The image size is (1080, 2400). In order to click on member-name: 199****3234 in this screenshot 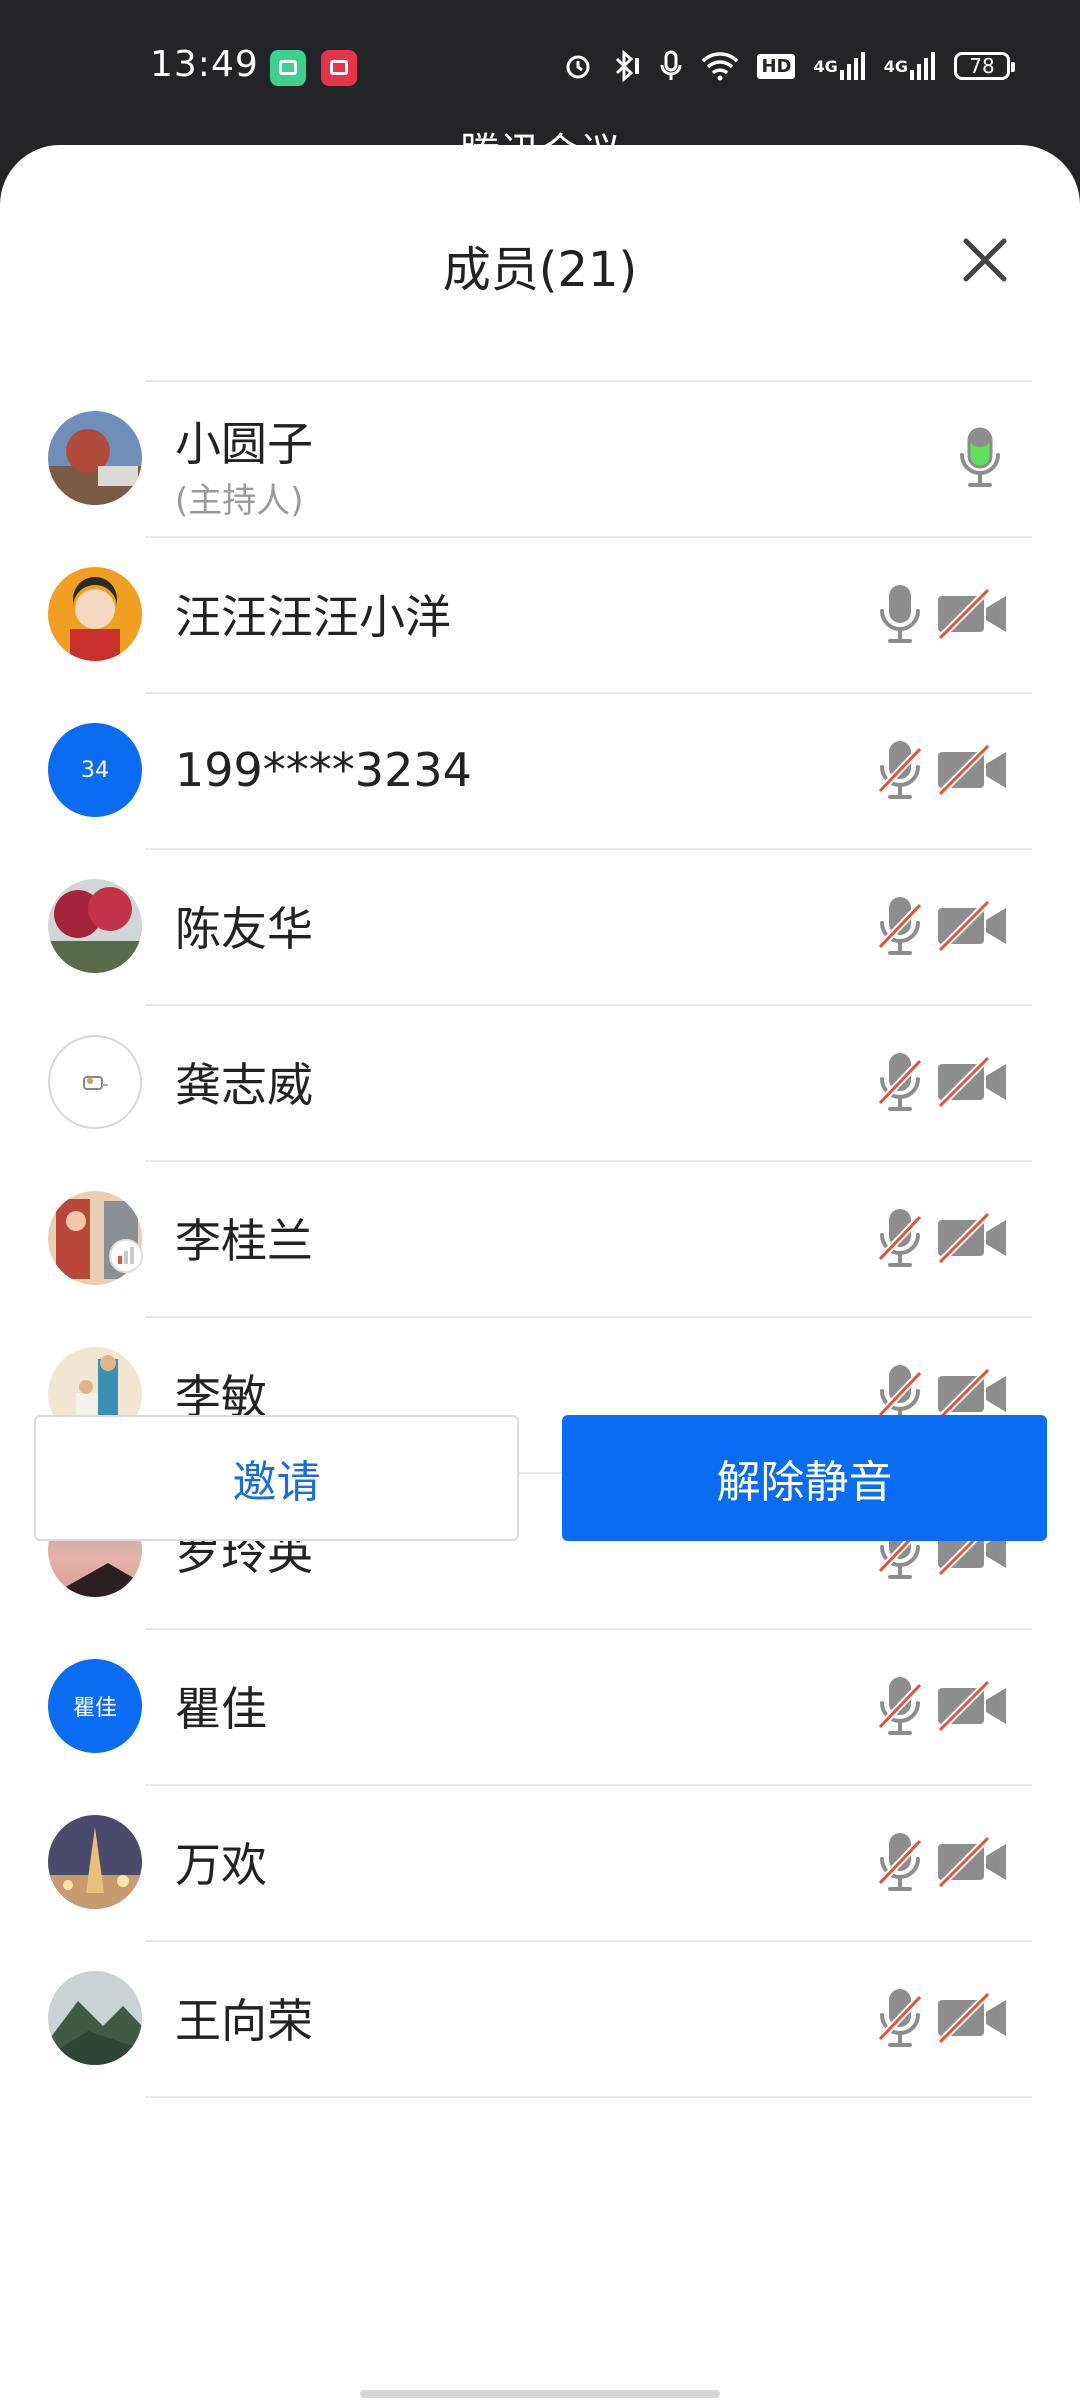, I will do `click(323, 770)`.